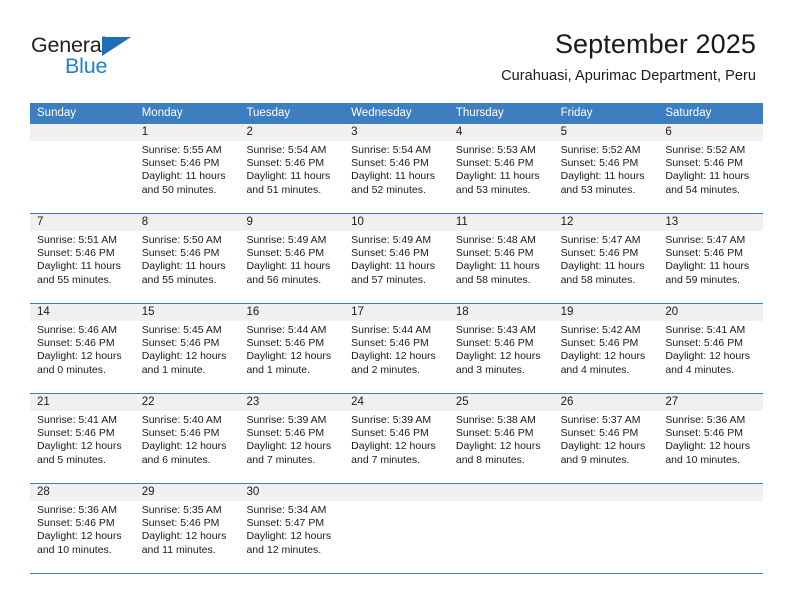 Image resolution: width=792 pixels, height=612 pixels. I want to click on day-number-band: 7 8 9 10 11 12 13, so click(396, 222).